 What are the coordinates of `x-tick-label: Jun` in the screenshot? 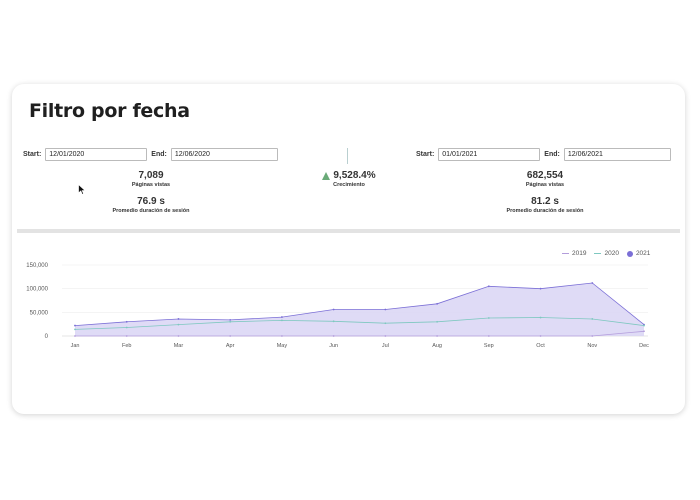 It's located at (333, 346).